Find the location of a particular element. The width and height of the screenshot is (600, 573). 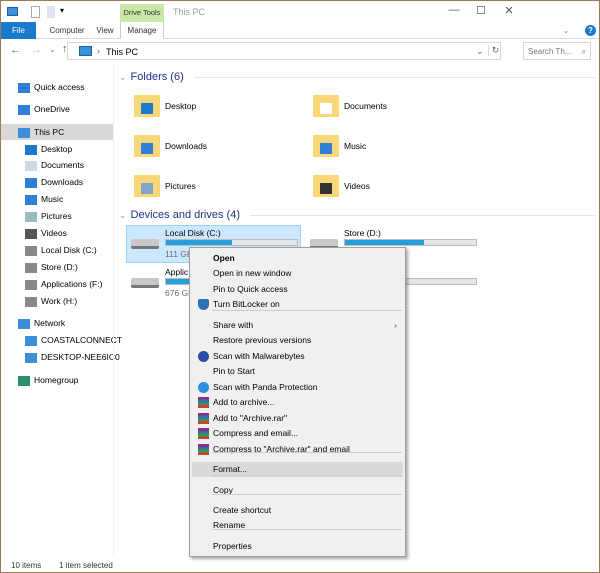

recent-locations-icon: ⌄ is located at coordinates (52, 49).